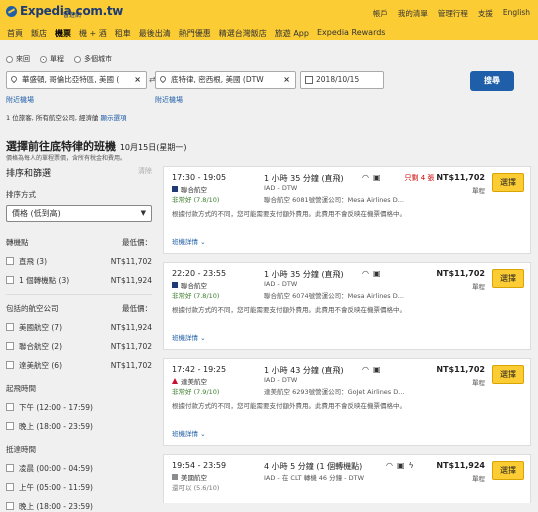 The image size is (538, 512). Describe the element at coordinates (380, 13) in the screenshot. I see `account-link: 帳戶` at that location.